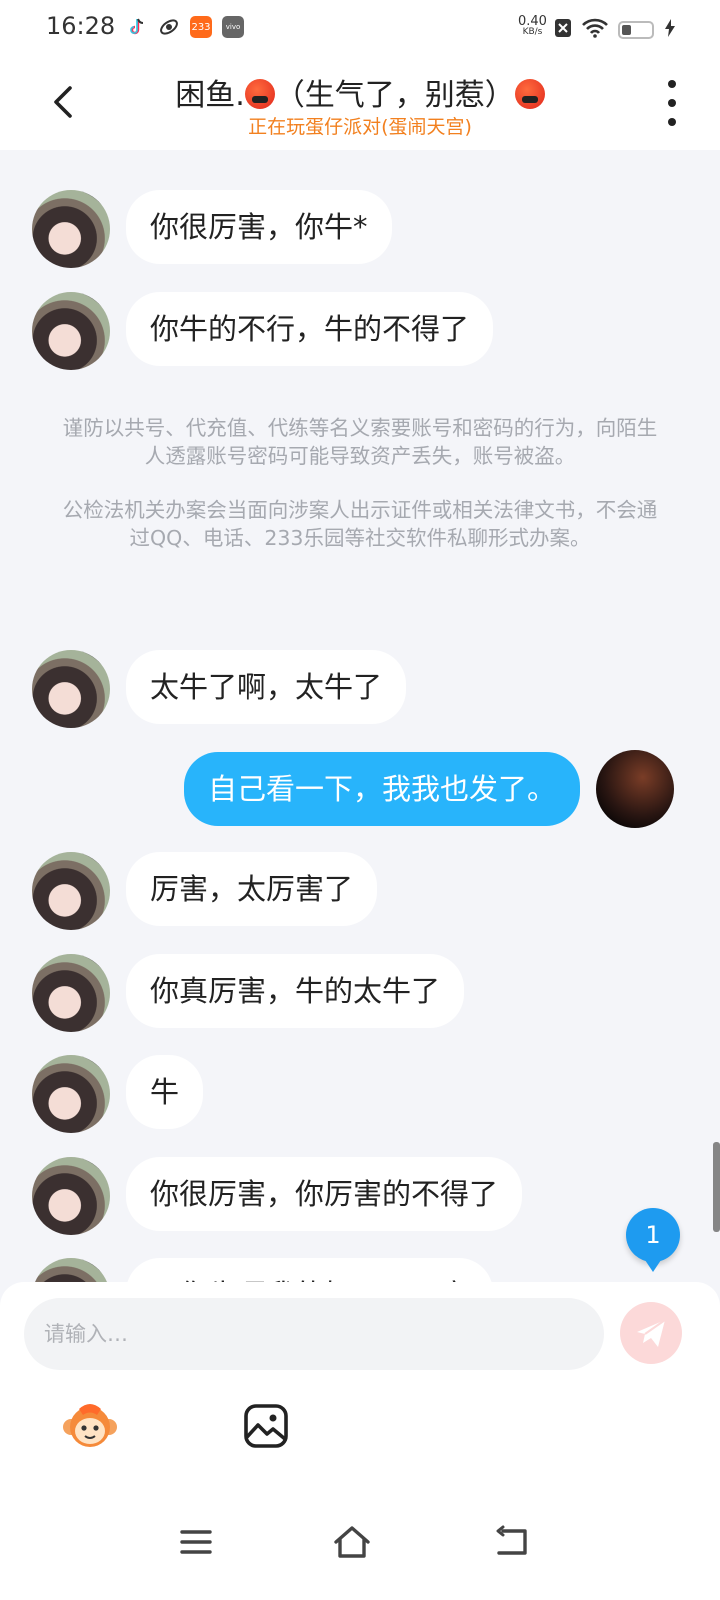 The width and height of the screenshot is (720, 1600). What do you see at coordinates (716, 1187) in the screenshot?
I see `chat-scrollbar` at bounding box center [716, 1187].